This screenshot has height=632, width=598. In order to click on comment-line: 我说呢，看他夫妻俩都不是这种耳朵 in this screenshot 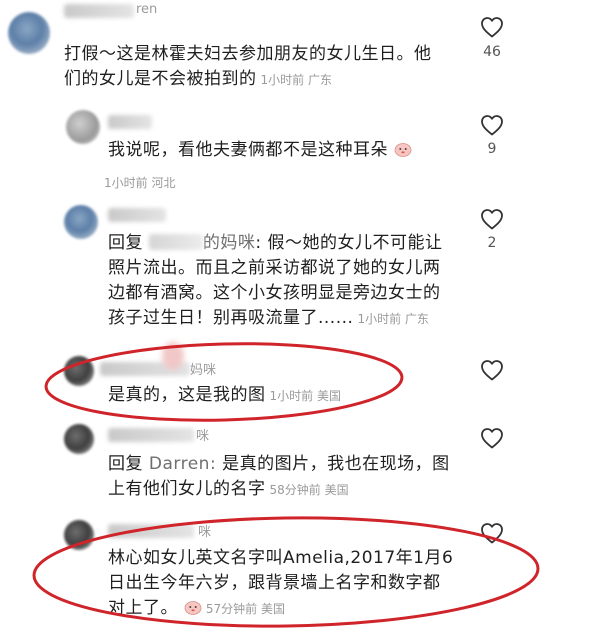, I will do `click(248, 150)`.